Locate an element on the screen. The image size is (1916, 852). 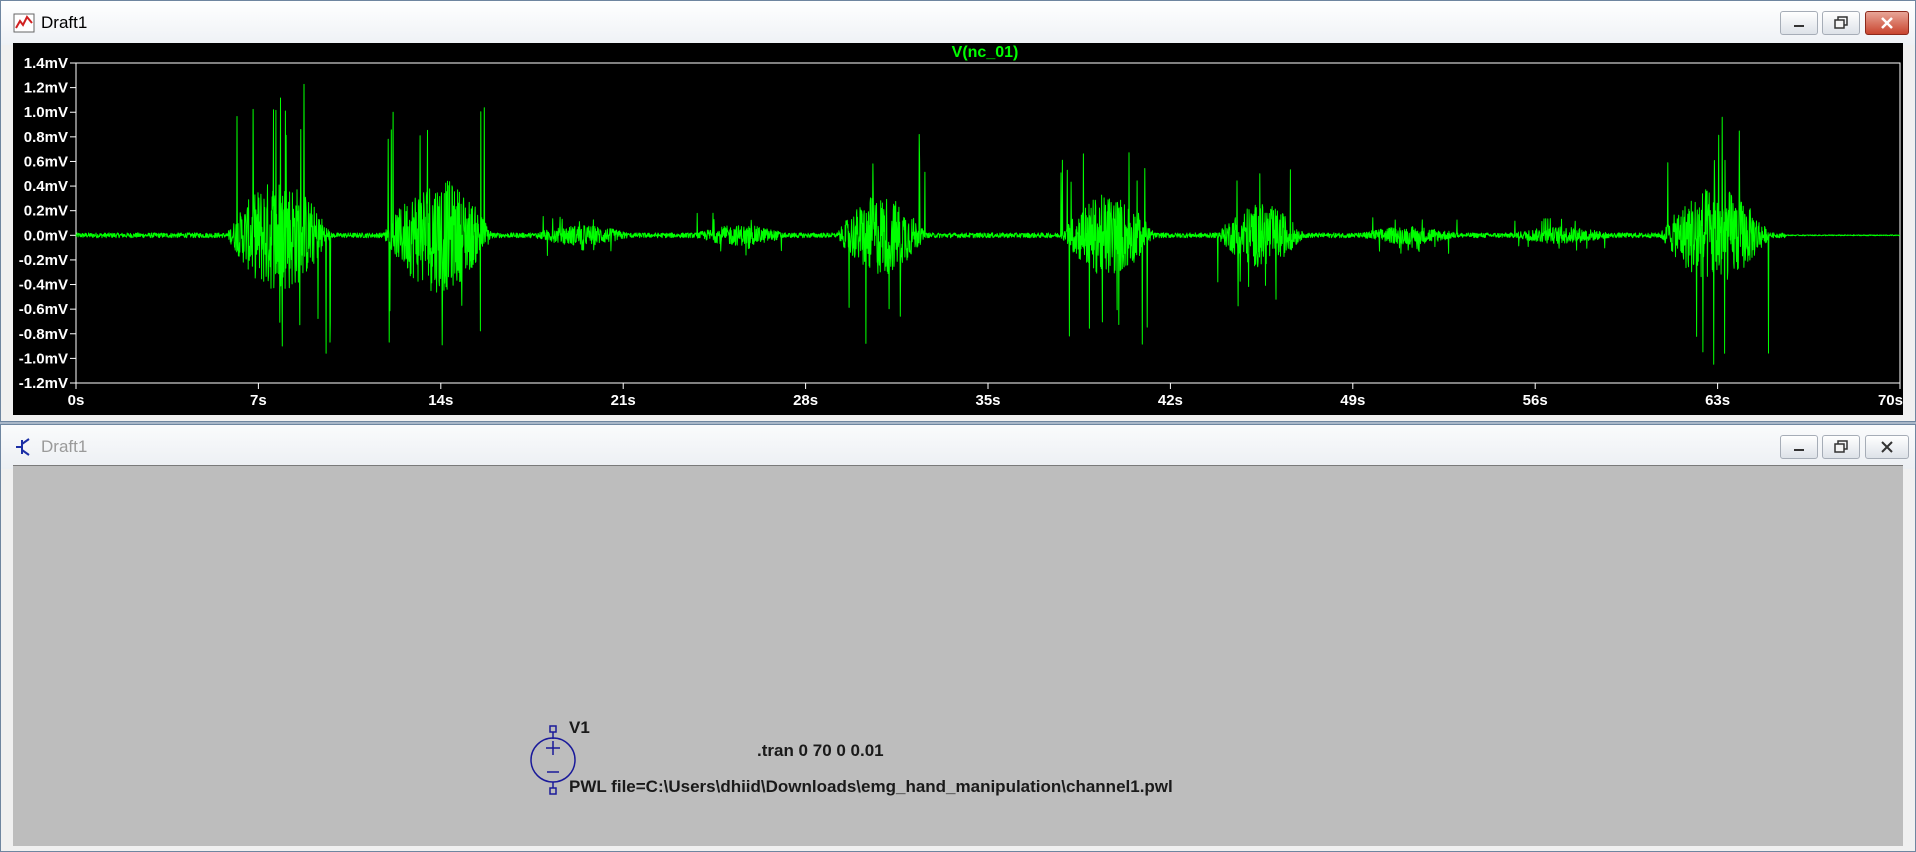
y-tick-label: 0.8mV is located at coordinates (46, 137).